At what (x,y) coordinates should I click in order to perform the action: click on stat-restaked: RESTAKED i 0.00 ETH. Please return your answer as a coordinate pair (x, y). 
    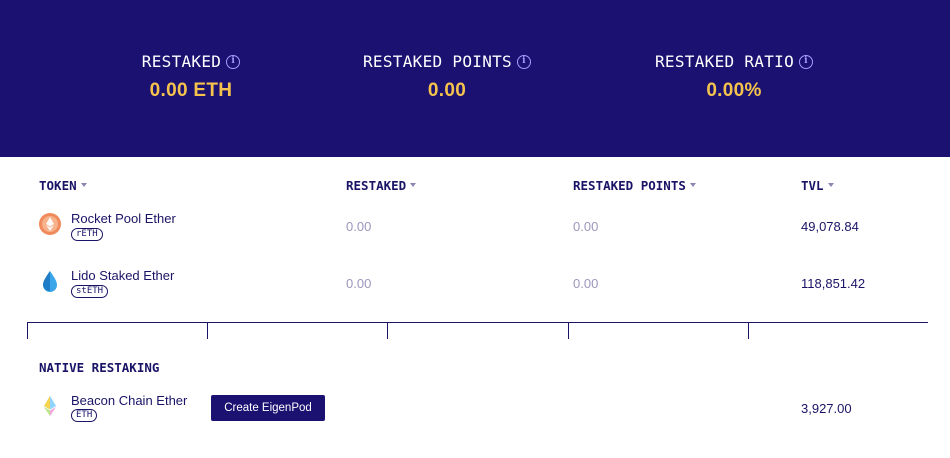
    Looking at the image, I should click on (191, 77).